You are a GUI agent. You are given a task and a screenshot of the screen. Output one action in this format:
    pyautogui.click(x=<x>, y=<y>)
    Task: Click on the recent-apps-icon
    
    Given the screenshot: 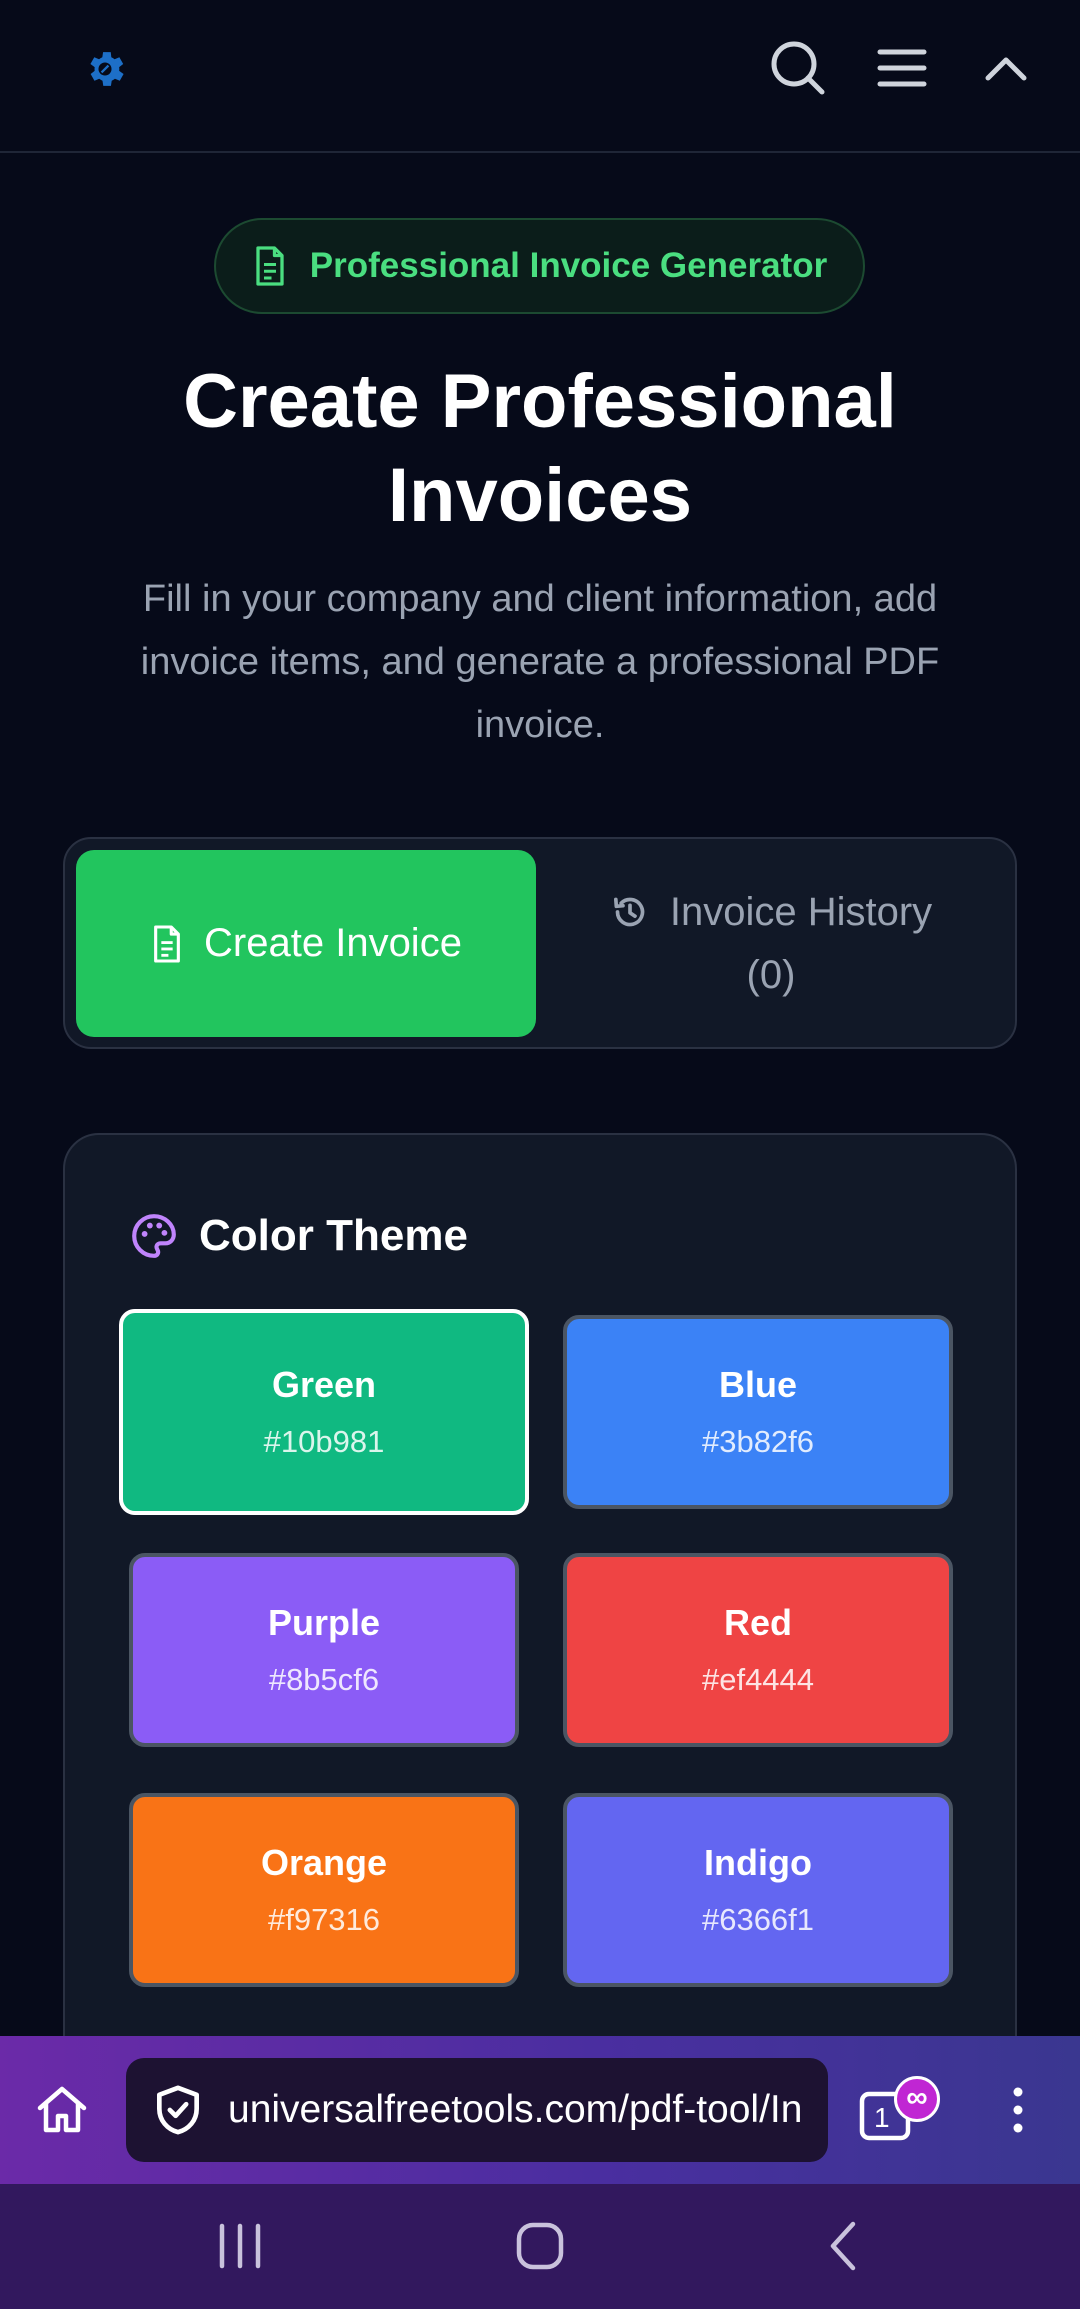 What is the action you would take?
    pyautogui.click(x=240, y=2246)
    